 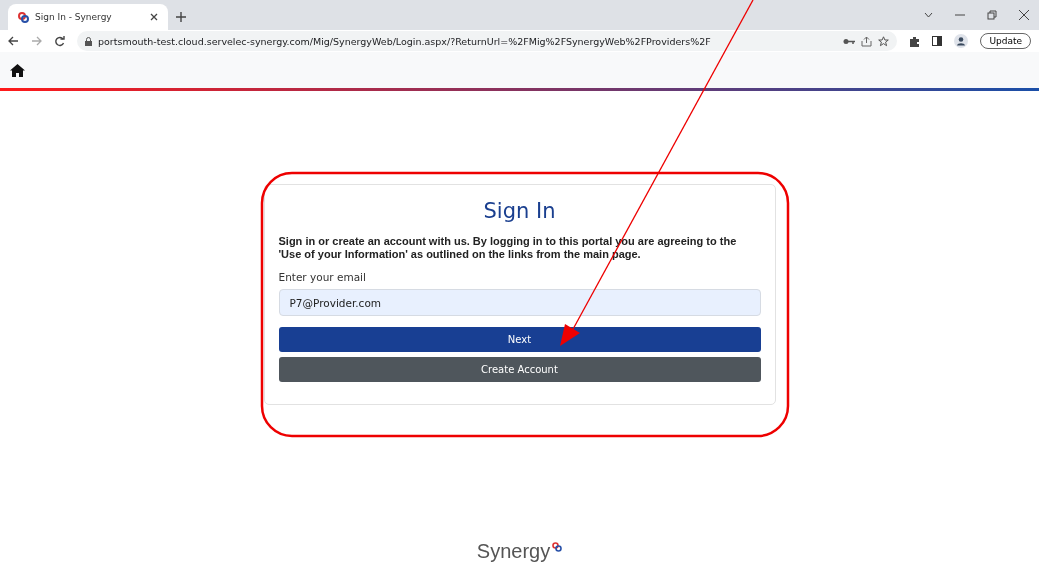 What do you see at coordinates (849, 41) in the screenshot?
I see `key-icon` at bounding box center [849, 41].